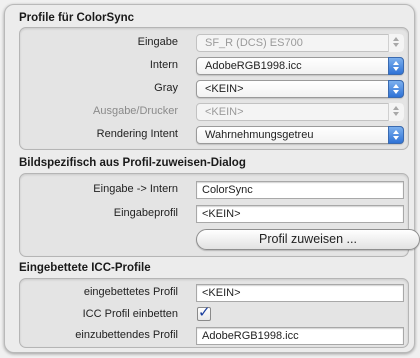 This screenshot has width=420, height=358. I want to click on eingebettetes-profil-label: eingebettetes Profil, so click(130, 292).